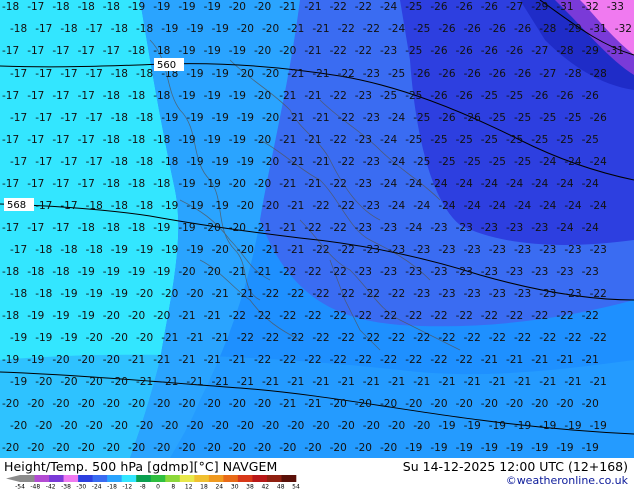 The width and height of the screenshot is (634, 490). Describe the element at coordinates (515, 466) in the screenshot. I see `valid-time: Su 14-12-2025 12:00 UTC (12+168)` at that location.